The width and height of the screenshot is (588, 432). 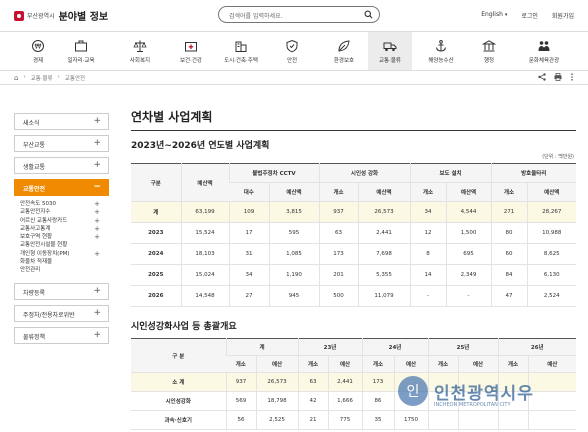 What do you see at coordinates (61, 187) in the screenshot?
I see `sidebar-item: 교통안전 −` at bounding box center [61, 187].